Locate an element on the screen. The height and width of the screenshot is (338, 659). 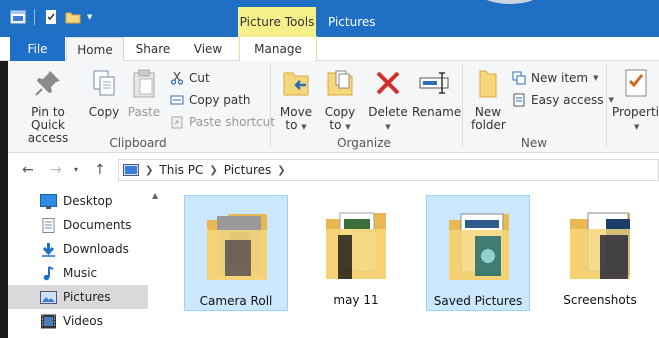
paste-button: Paste is located at coordinates (144, 93).